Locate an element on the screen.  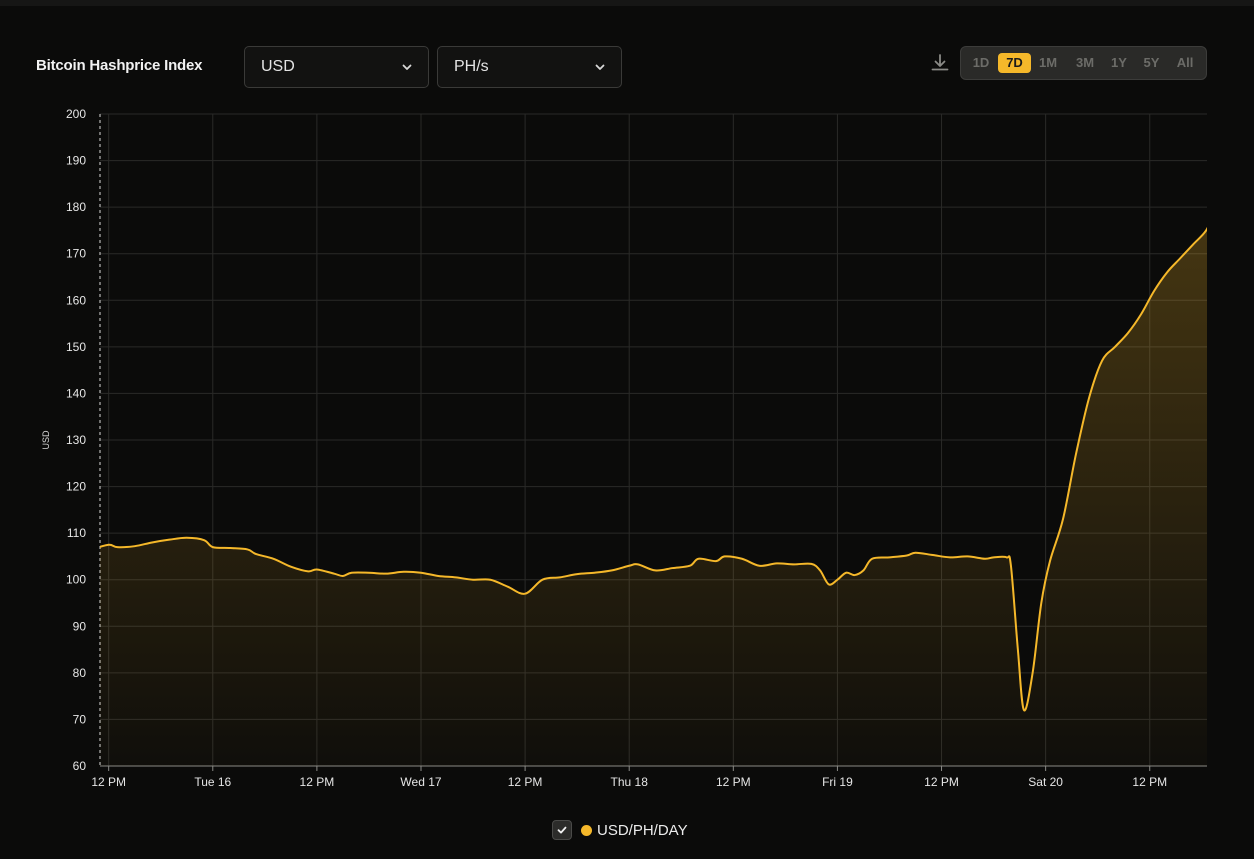
y-axis-label: USD is located at coordinates (46, 440).